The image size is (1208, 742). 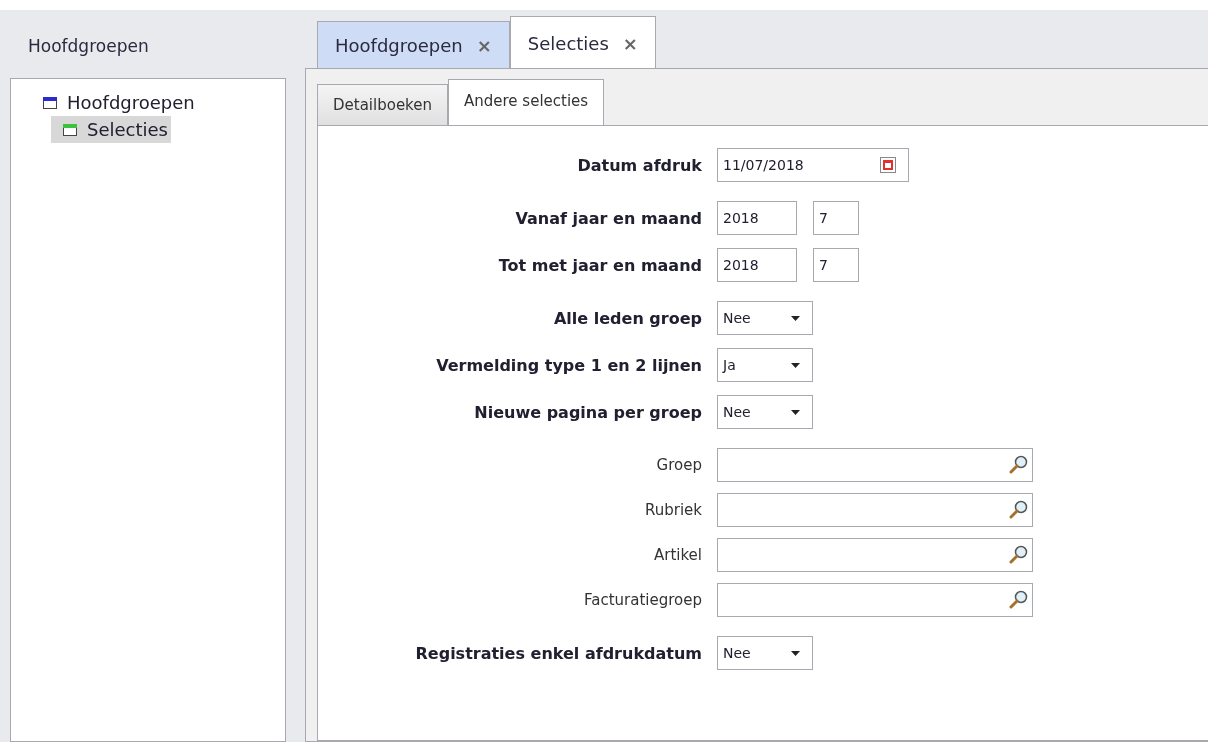 I want to click on tree-item: Selecties, so click(x=111, y=129).